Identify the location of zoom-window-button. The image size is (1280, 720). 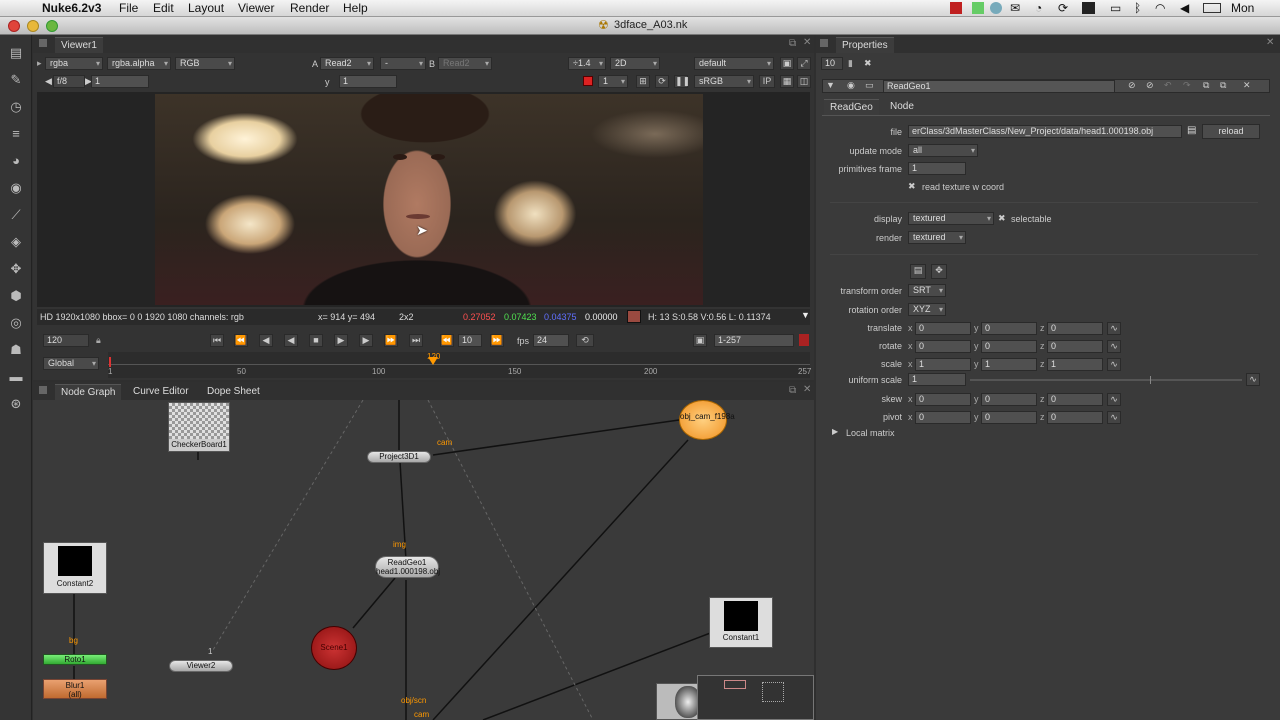
(52, 26).